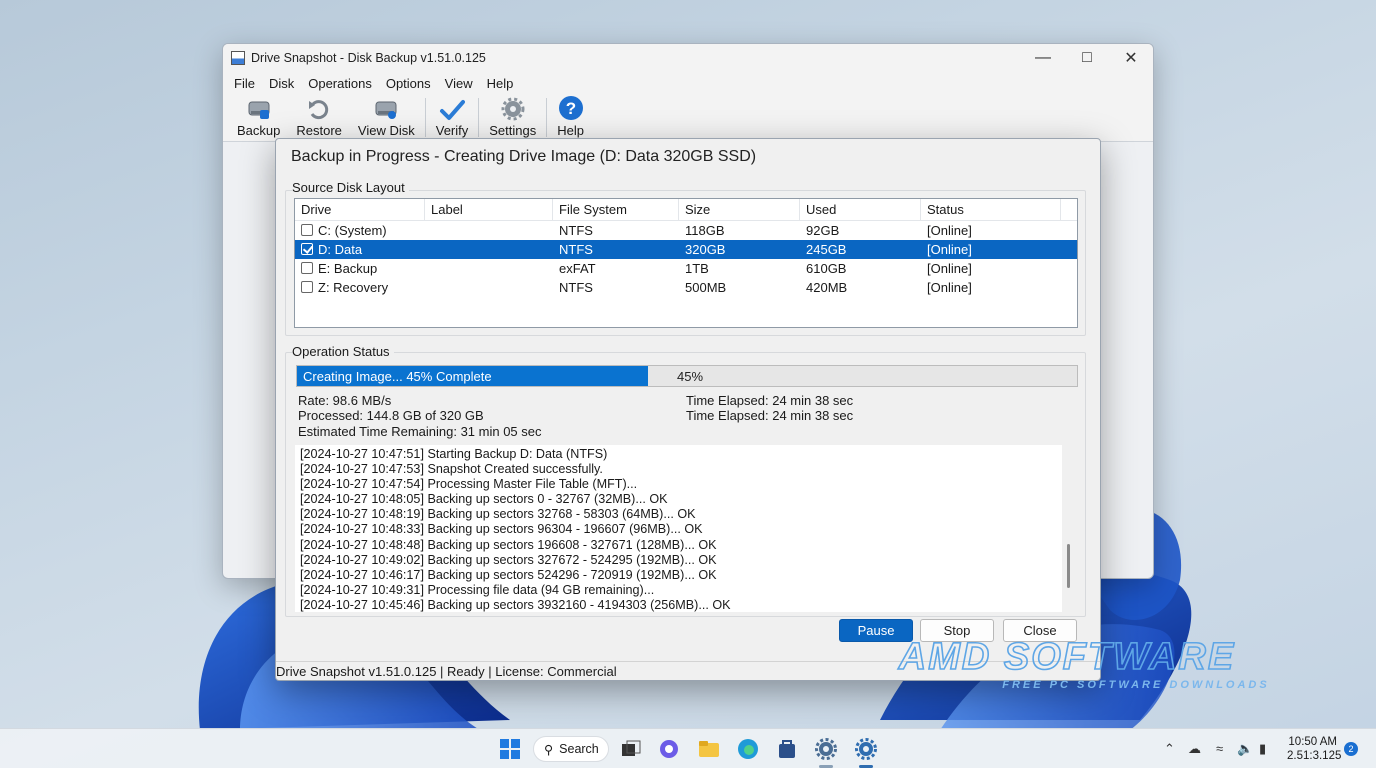 The image size is (1376, 768). I want to click on column-used: Used, so click(860, 209).